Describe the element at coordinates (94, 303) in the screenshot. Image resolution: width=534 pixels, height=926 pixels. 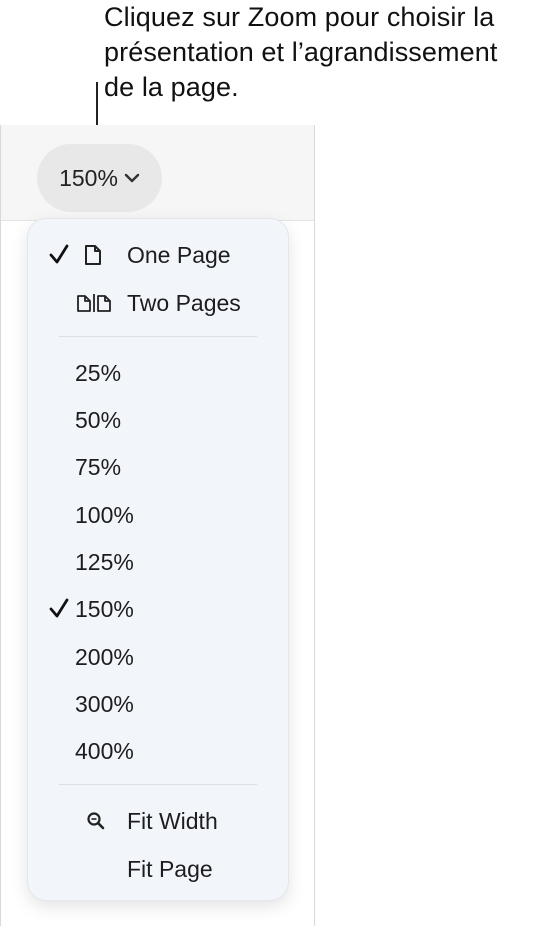
I see `two-pages-icon` at that location.